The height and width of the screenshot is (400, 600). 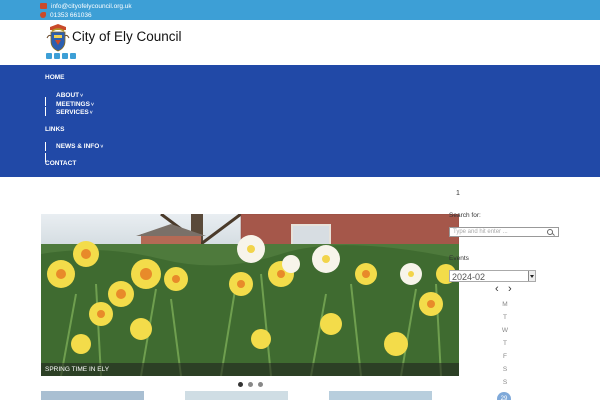 I want to click on weekday-label: W, so click(x=505, y=330).